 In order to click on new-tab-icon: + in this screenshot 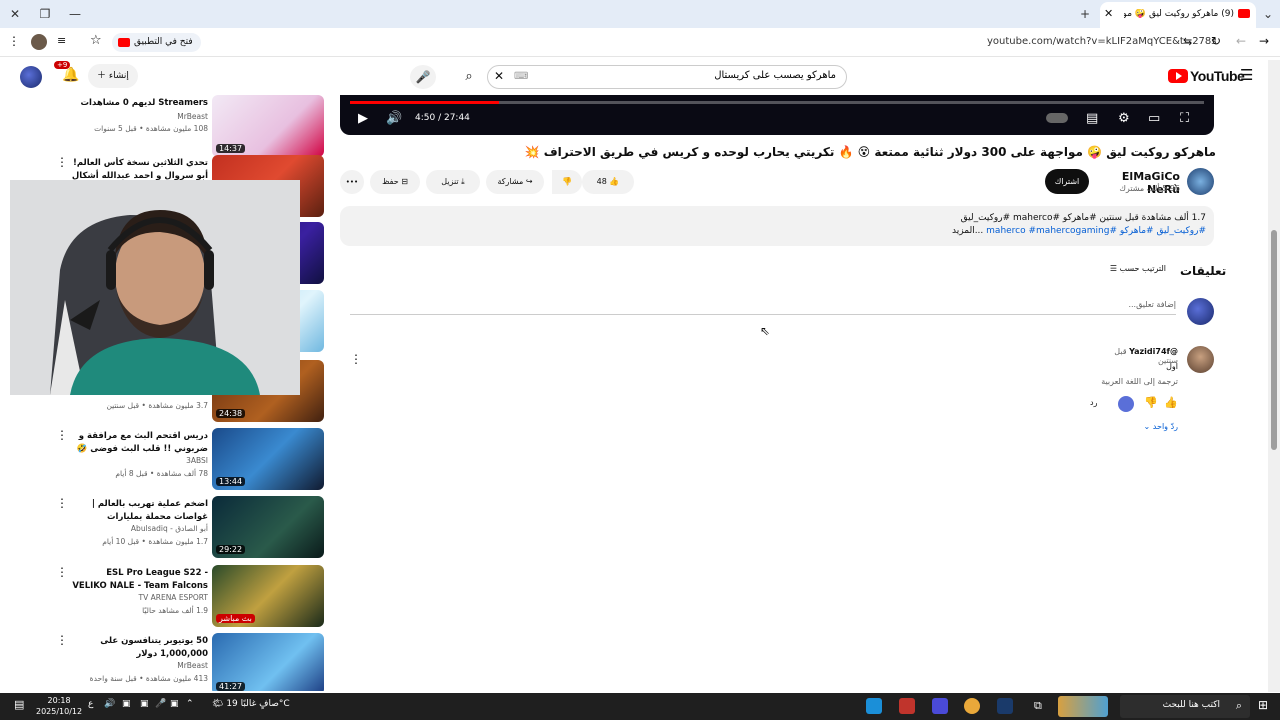, I will do `click(1085, 14)`.